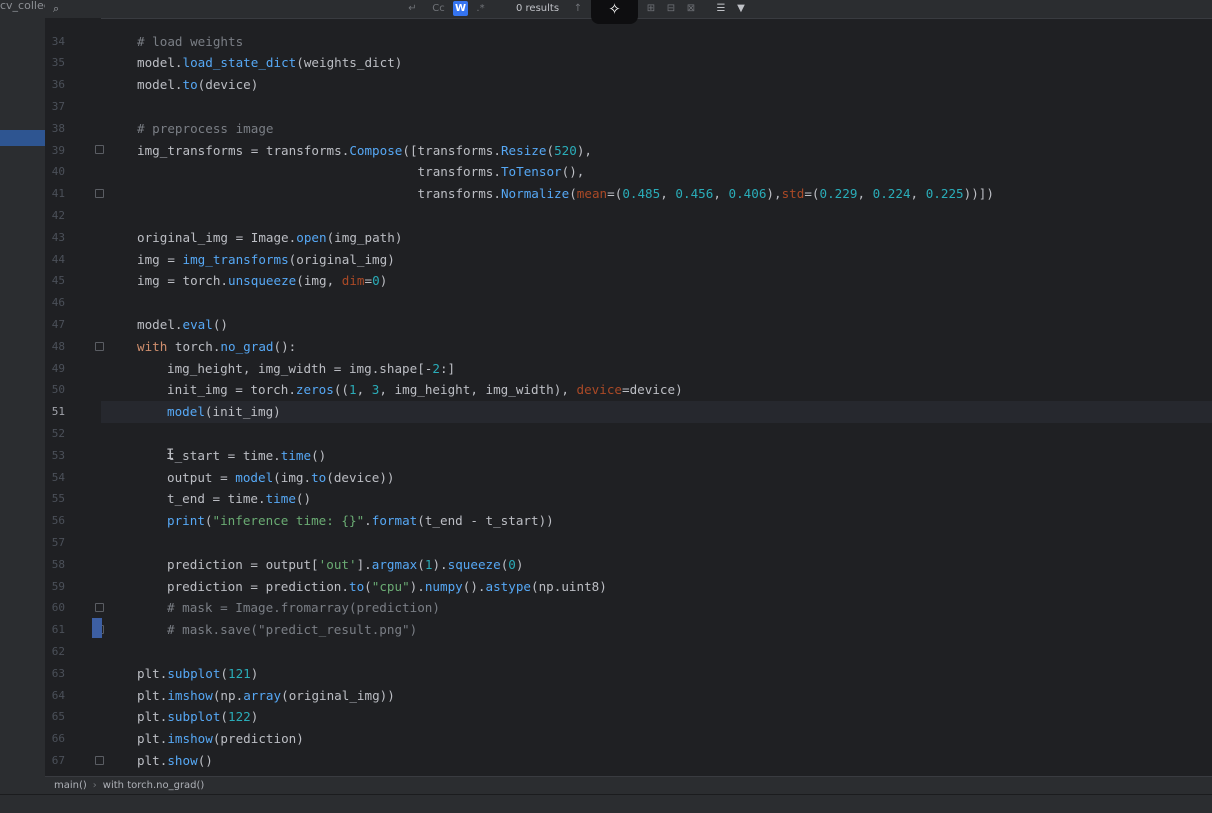 The width and height of the screenshot is (1212, 813). I want to click on code-line: t_start = time.time(), so click(689, 456).